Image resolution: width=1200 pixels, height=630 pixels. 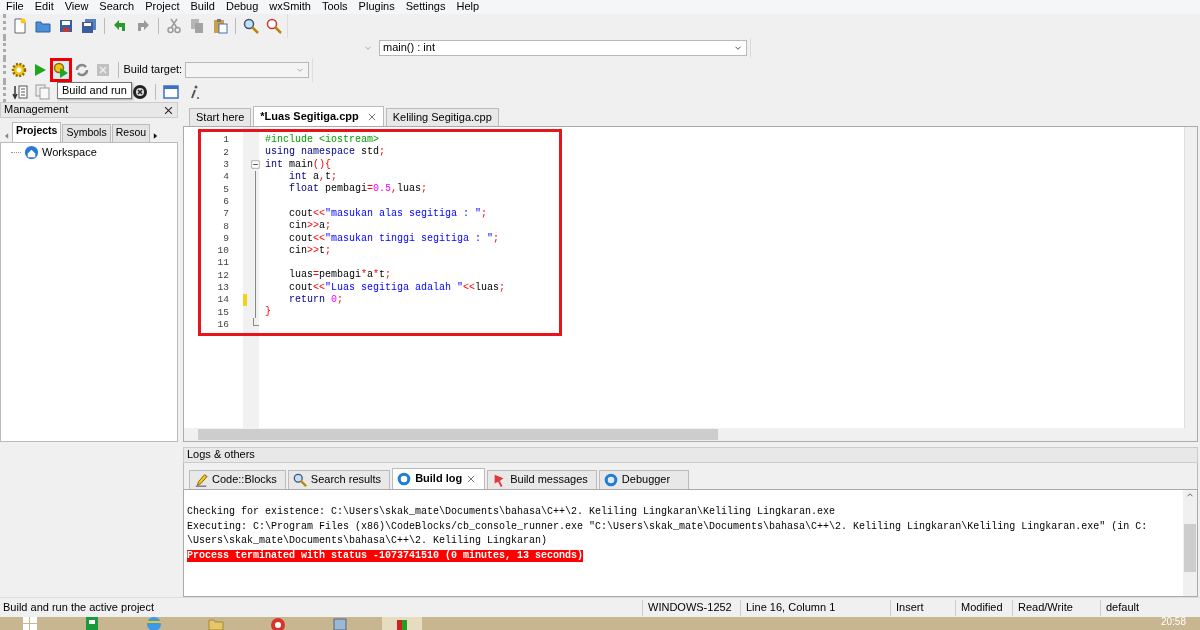 What do you see at coordinates (203, 7) in the screenshot?
I see `menu-item: Build` at bounding box center [203, 7].